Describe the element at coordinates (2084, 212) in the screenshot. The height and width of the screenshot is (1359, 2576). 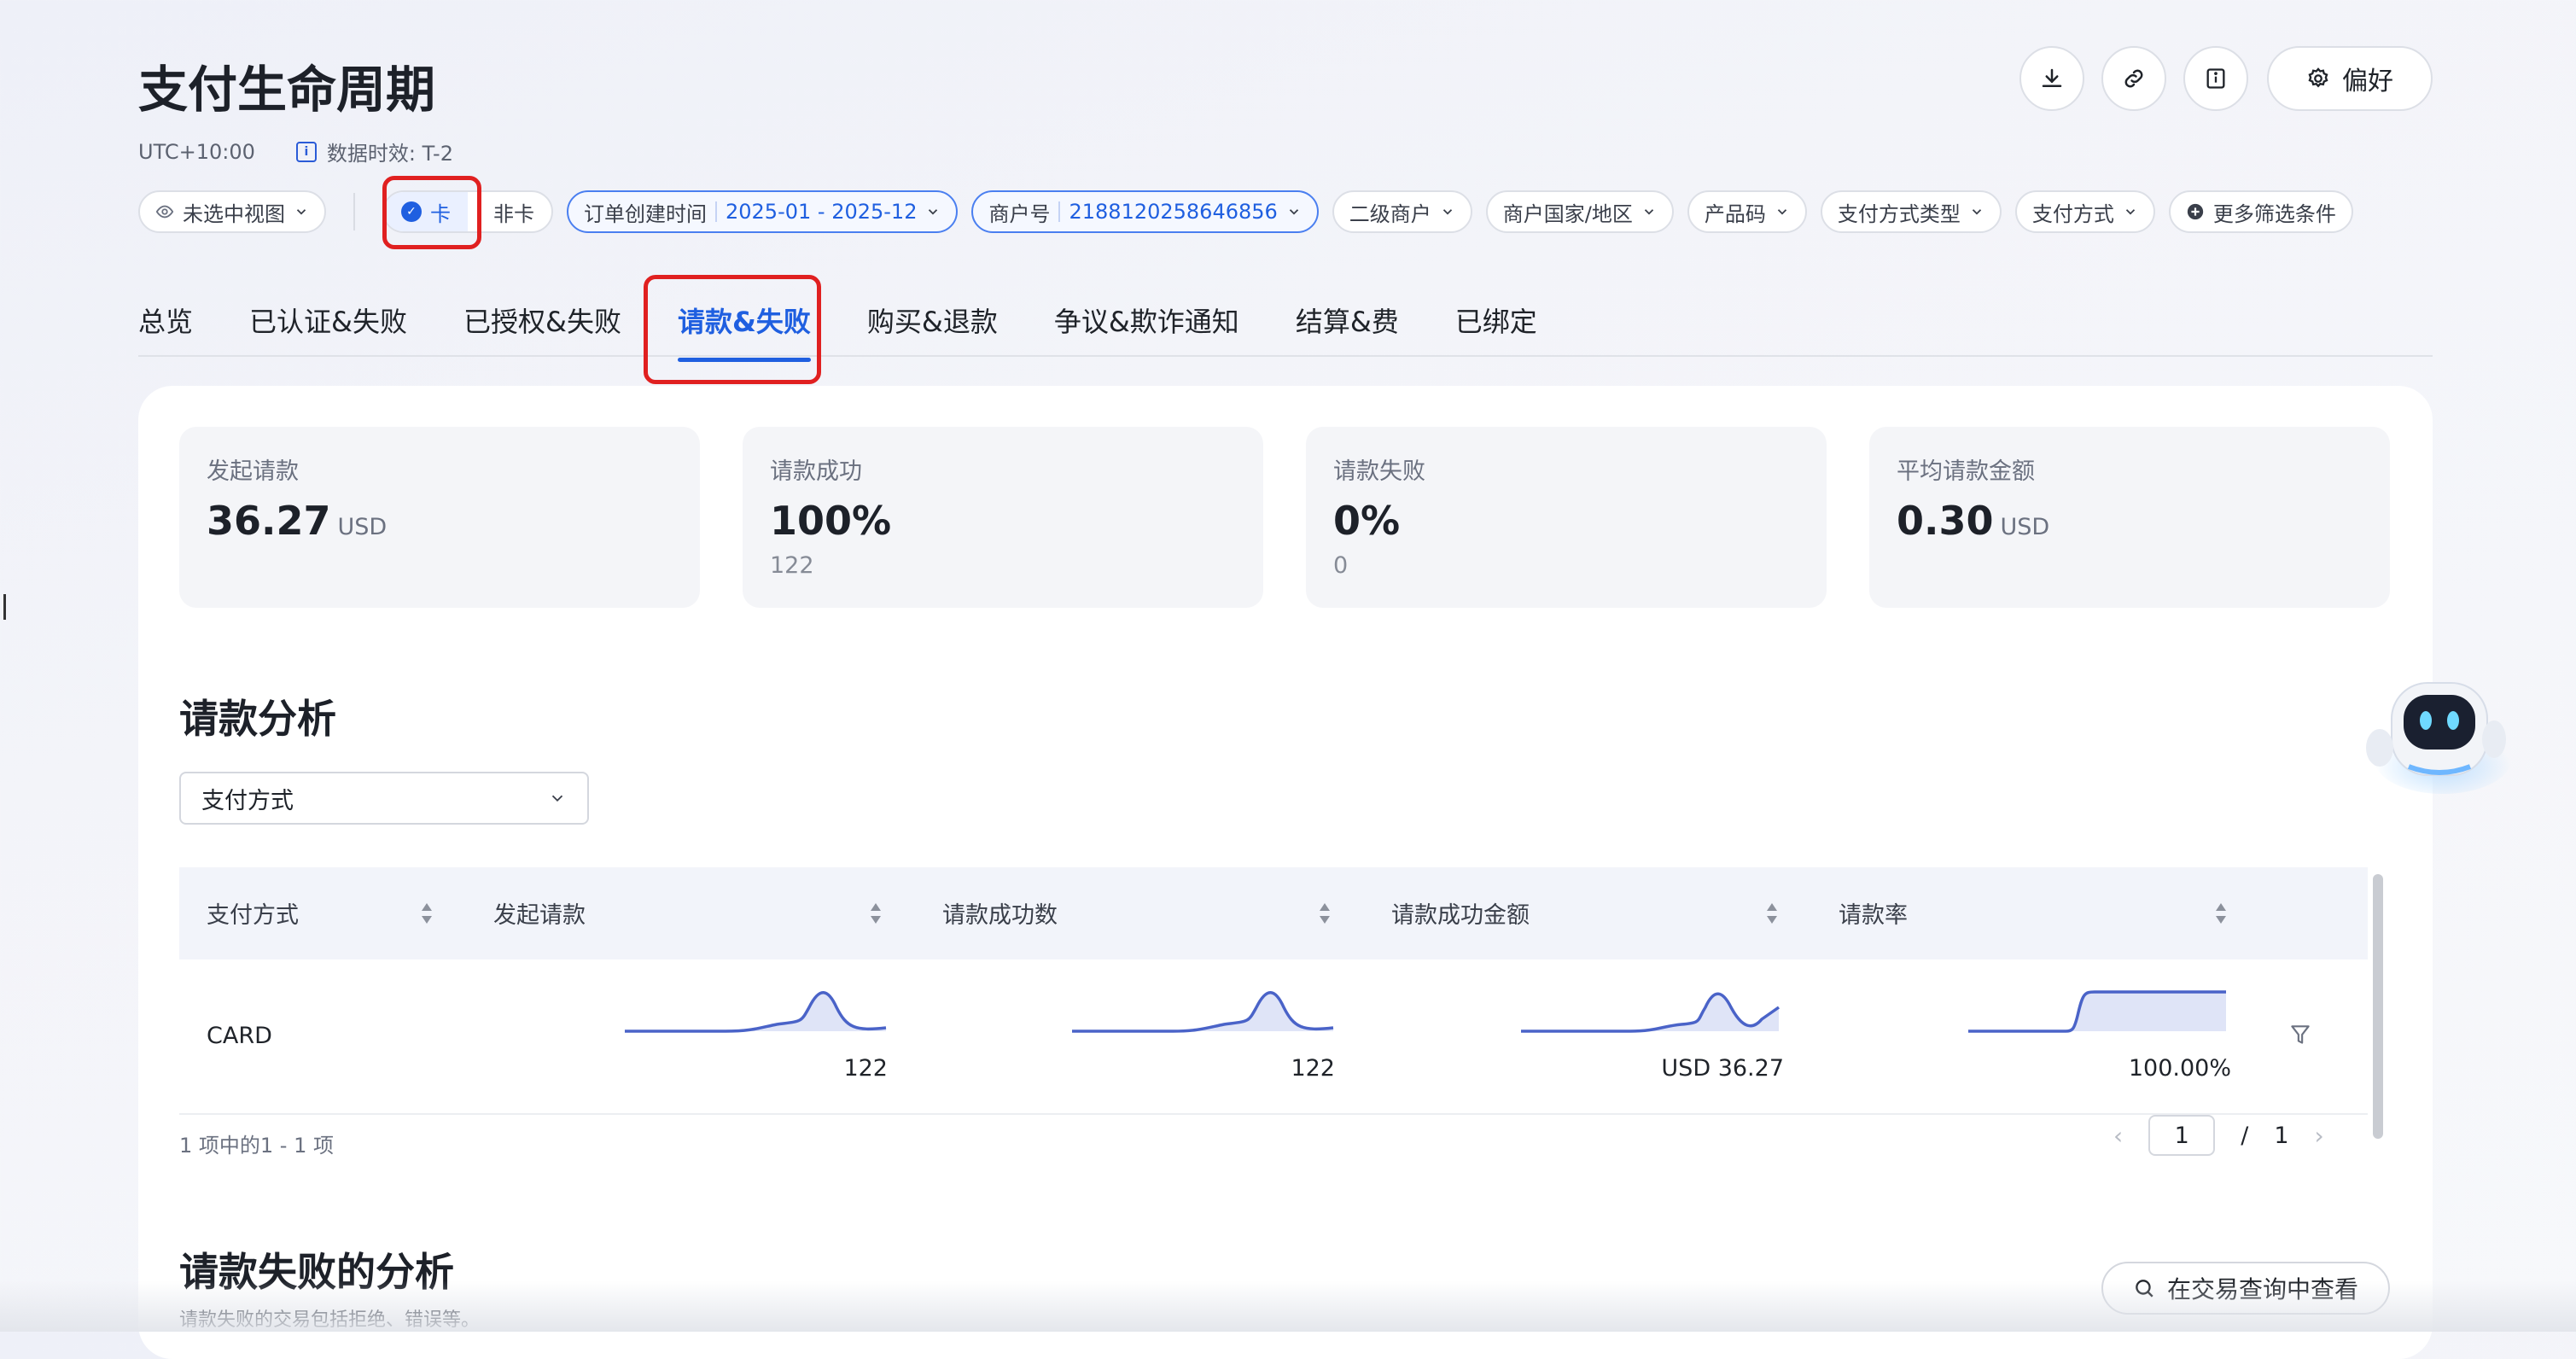
I see `payment-method-filter: 支付方式` at that location.